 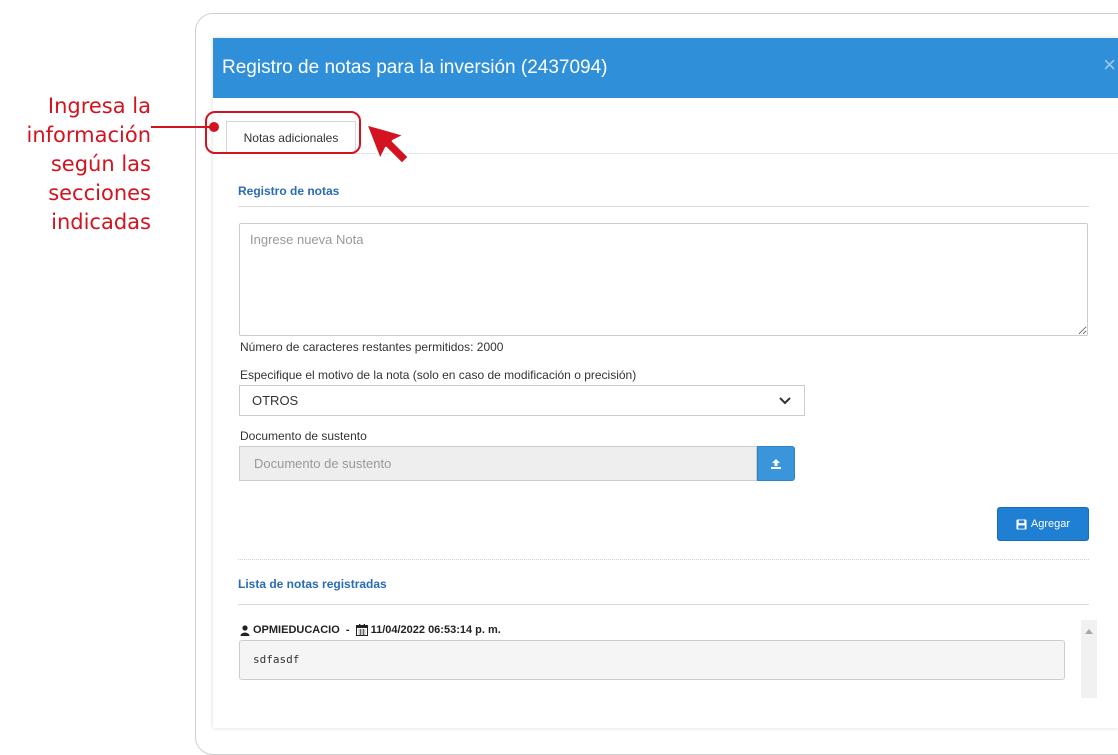 I want to click on annotation-line-5: indicadas, so click(x=101, y=222).